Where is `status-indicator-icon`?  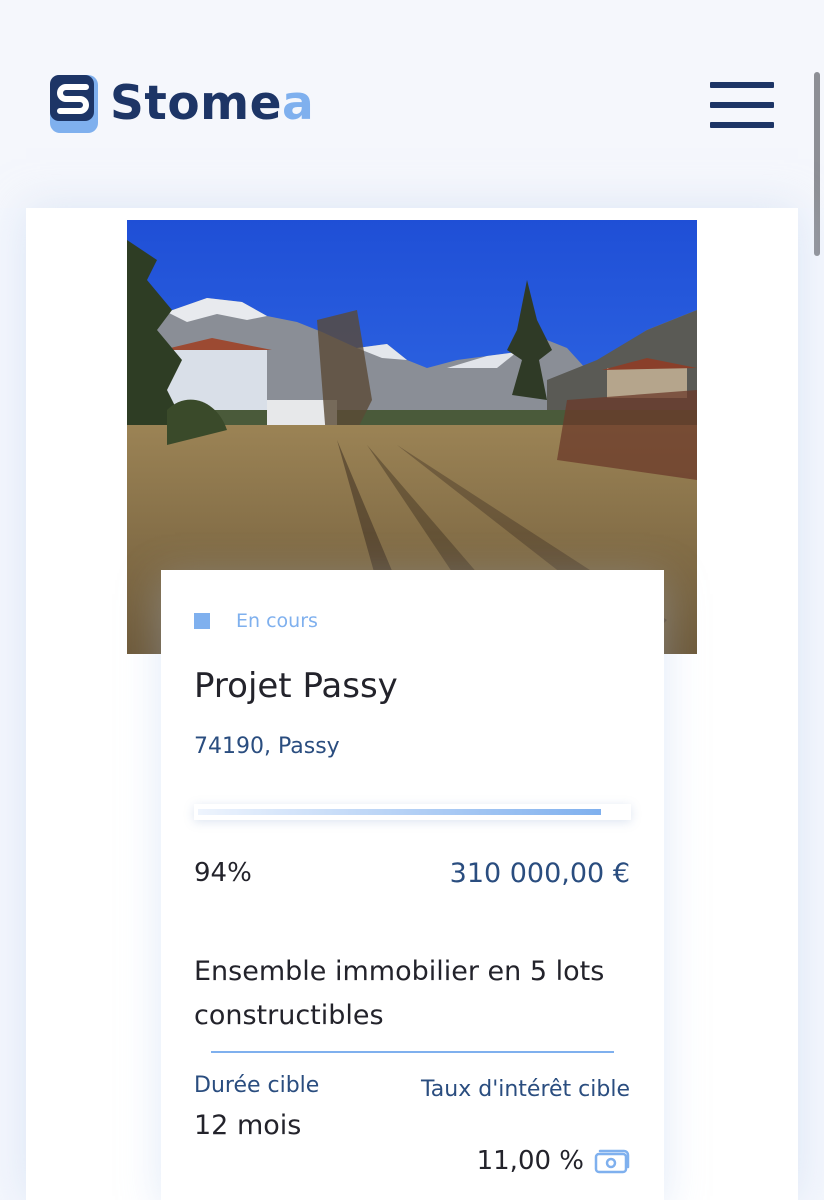 status-indicator-icon is located at coordinates (202, 621).